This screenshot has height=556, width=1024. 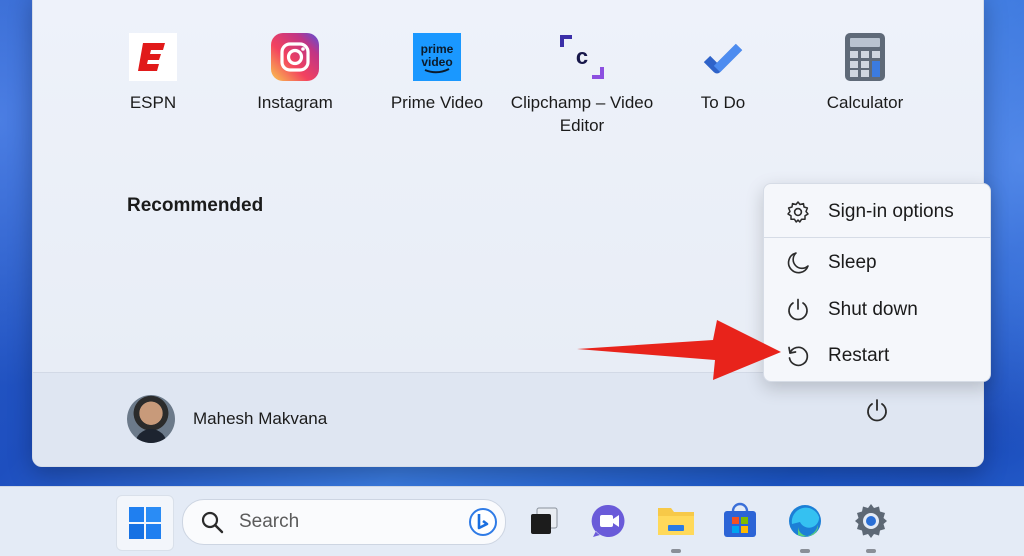 I want to click on todo-icon, so click(x=723, y=57).